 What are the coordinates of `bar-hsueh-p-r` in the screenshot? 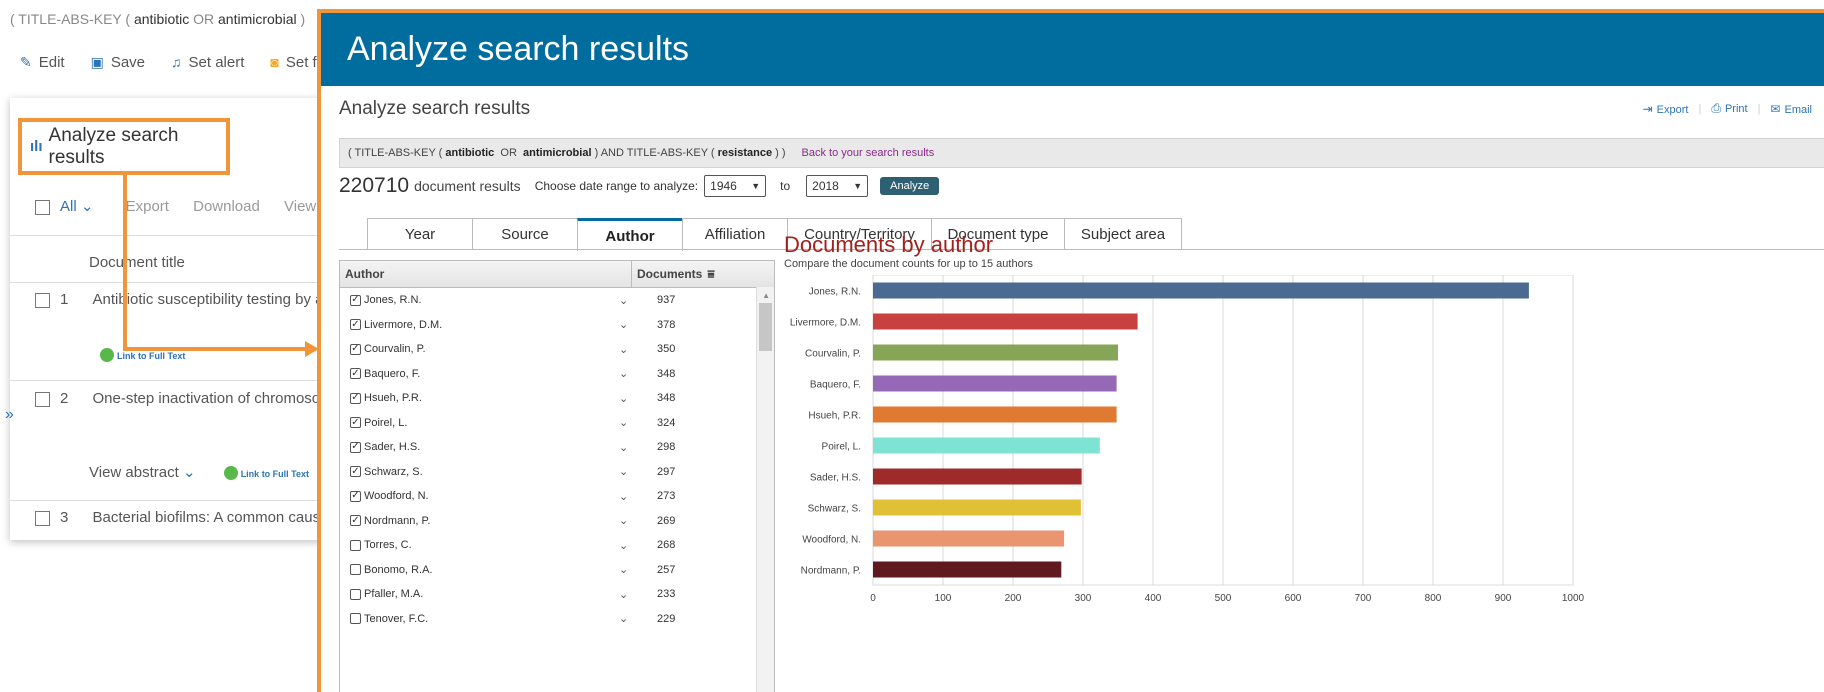 It's located at (995, 414).